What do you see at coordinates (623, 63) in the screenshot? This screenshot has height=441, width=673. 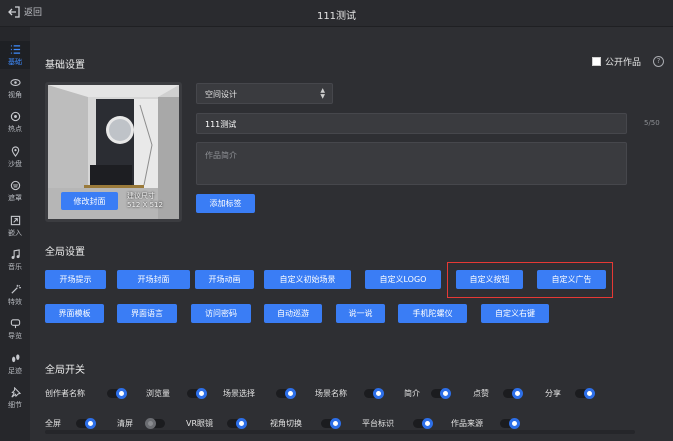 I see `public-label: 公开作品` at bounding box center [623, 63].